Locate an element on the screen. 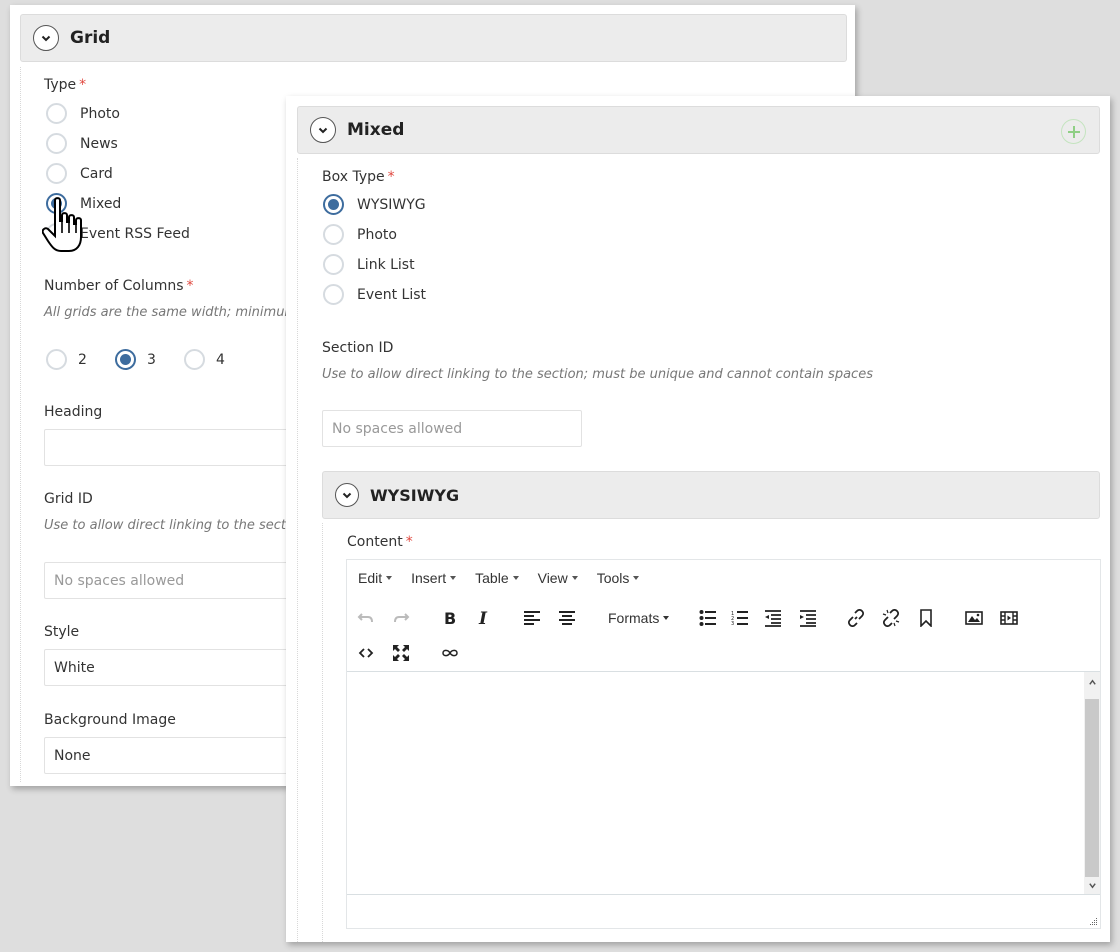 The height and width of the screenshot is (952, 1120). italic-icon: I is located at coordinates (484, 618).